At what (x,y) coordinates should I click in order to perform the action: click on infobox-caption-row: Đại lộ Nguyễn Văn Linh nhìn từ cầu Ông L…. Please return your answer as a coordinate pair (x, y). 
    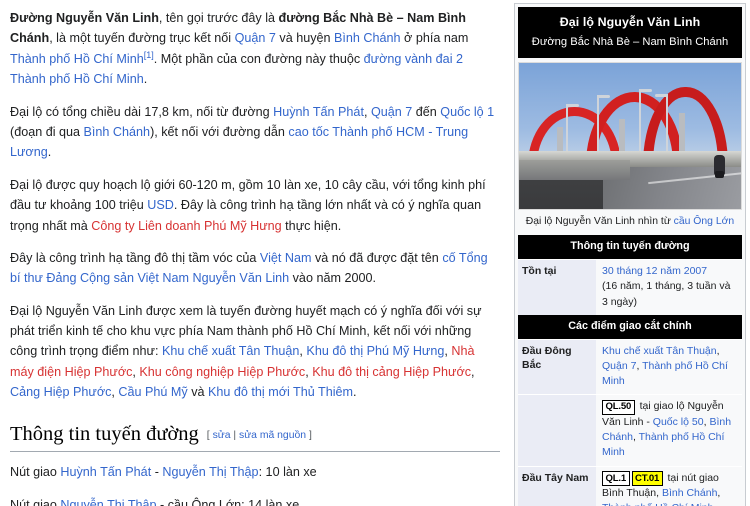
    Looking at the image, I should click on (630, 223).